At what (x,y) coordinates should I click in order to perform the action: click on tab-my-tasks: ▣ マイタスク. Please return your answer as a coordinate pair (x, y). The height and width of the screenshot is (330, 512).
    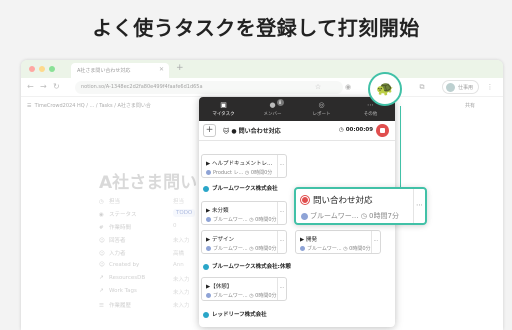
    Looking at the image, I should click on (223, 109).